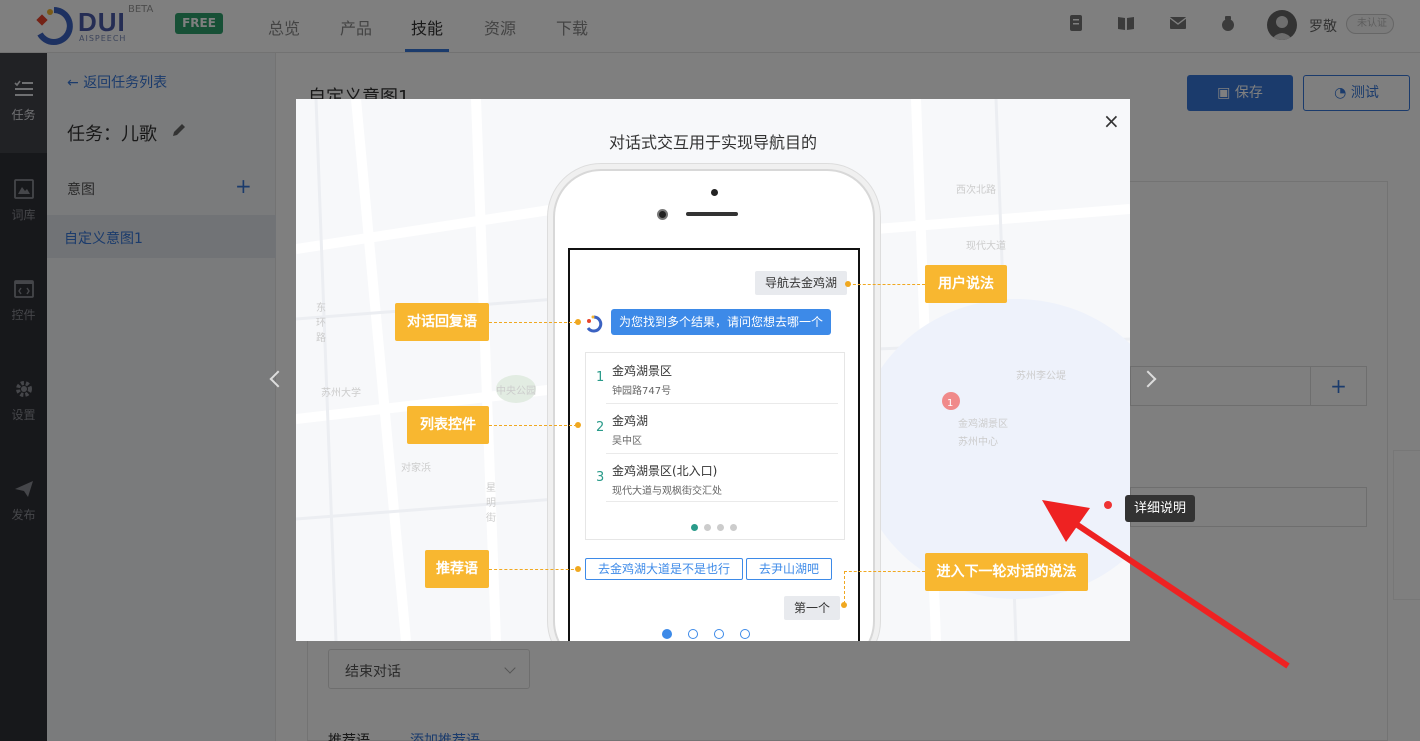 The image size is (1420, 741). What do you see at coordinates (983, 424) in the screenshot?
I see `map-label: 金鸡湖景区` at bounding box center [983, 424].